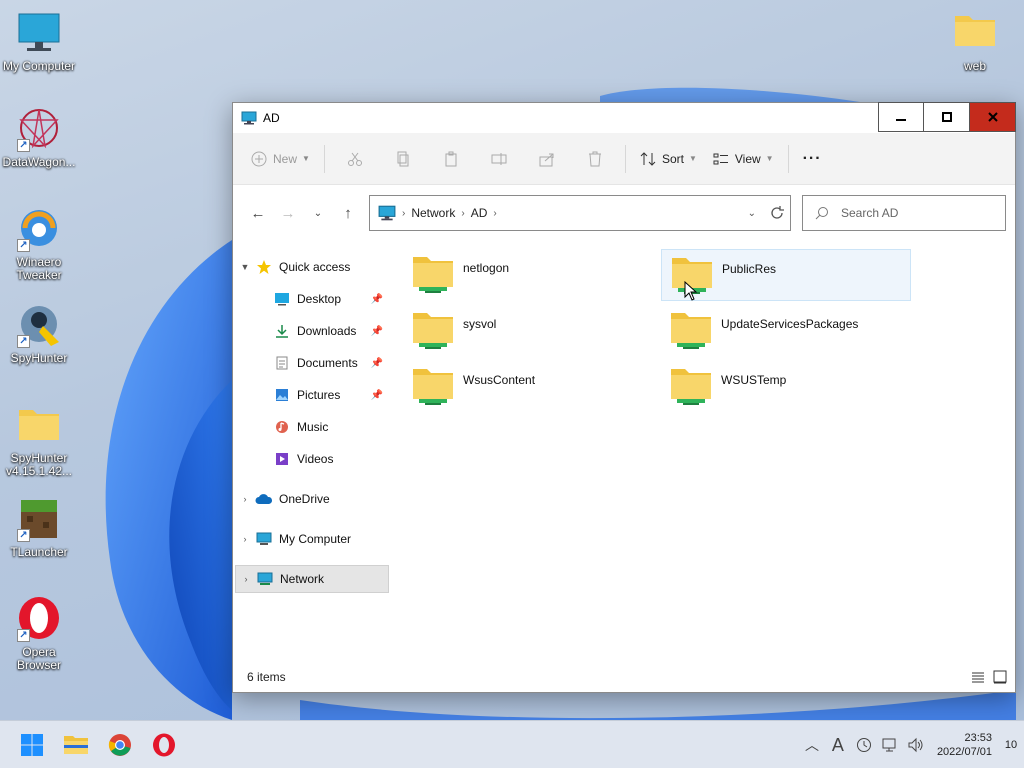 Image resolution: width=1024 pixels, height=768 pixels. Describe the element at coordinates (304, 499) in the screenshot. I see `sidebar-item-label: OneDrive` at that location.